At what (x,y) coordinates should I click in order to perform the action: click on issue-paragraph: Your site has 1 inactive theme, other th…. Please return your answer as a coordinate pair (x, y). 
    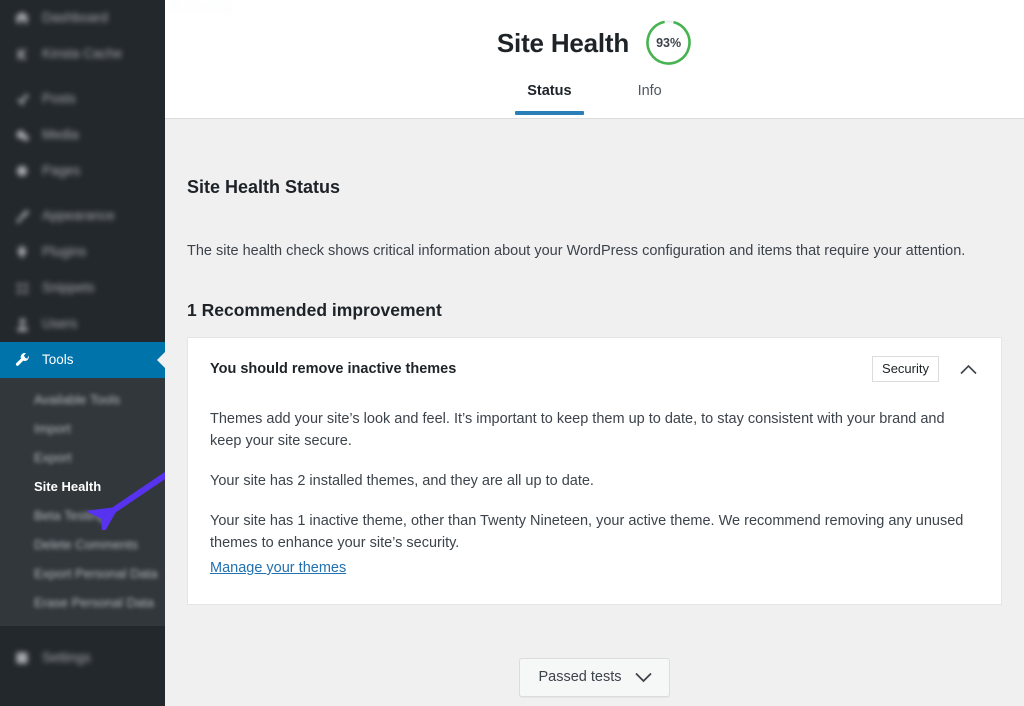
    Looking at the image, I should click on (587, 532).